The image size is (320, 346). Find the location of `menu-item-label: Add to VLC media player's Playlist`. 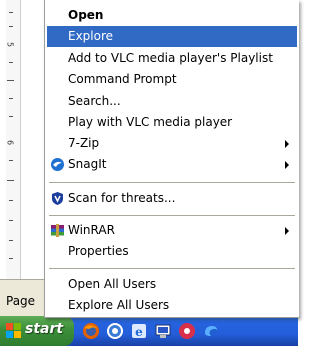

menu-item-label: Add to VLC media player's Playlist is located at coordinates (170, 58).